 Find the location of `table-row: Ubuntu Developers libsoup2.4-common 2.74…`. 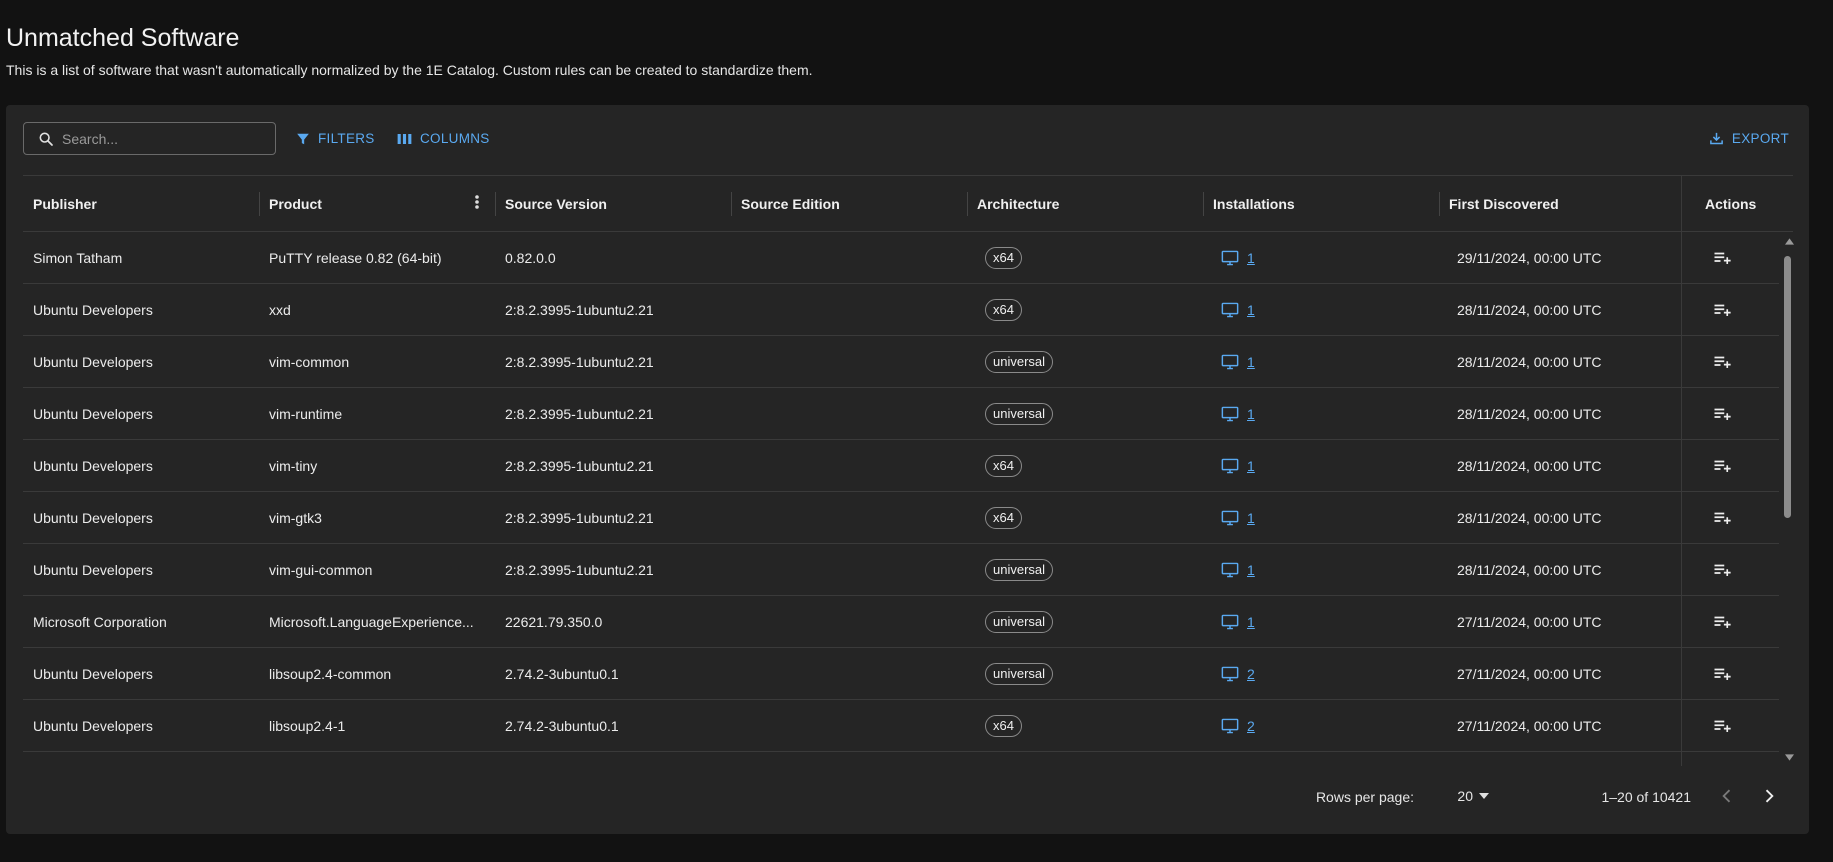

table-row: Ubuntu Developers libsoup2.4-common 2.74… is located at coordinates (901, 674).